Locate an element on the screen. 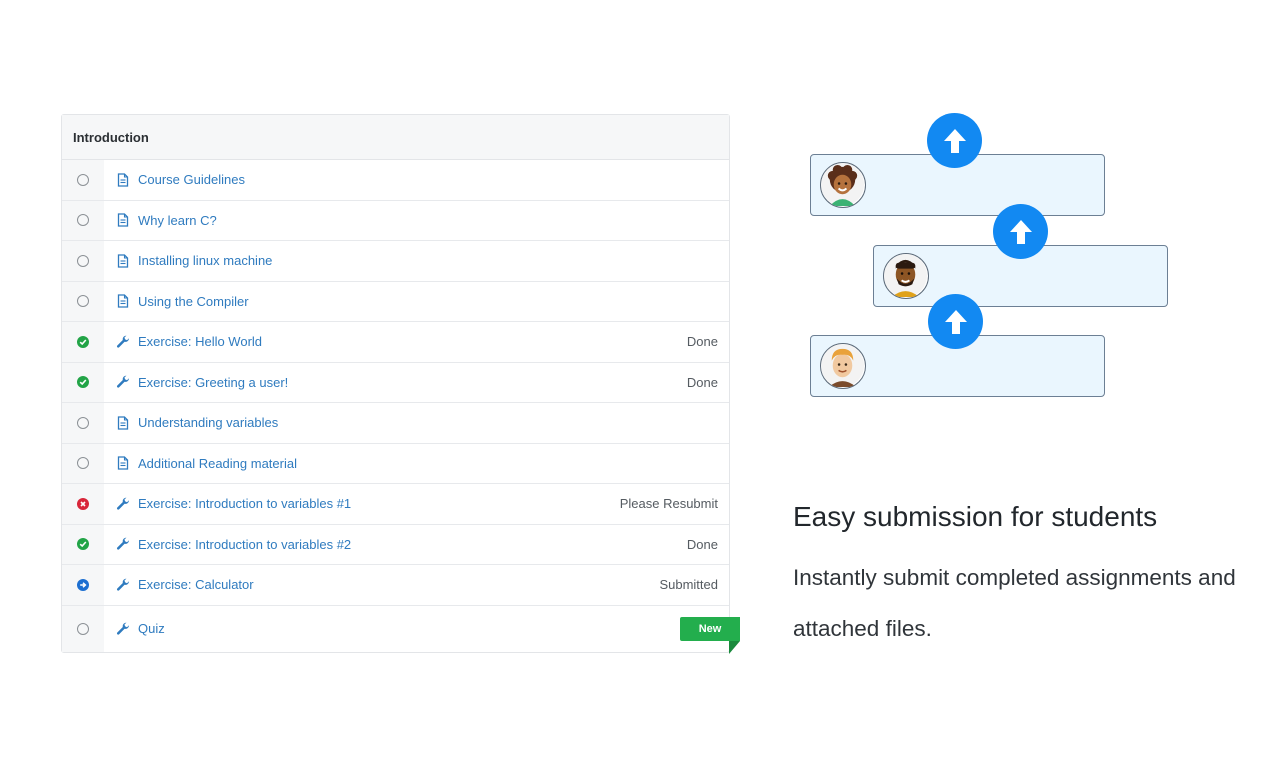 The height and width of the screenshot is (760, 1270). section-item-row: Additional Reading material is located at coordinates (395, 463).